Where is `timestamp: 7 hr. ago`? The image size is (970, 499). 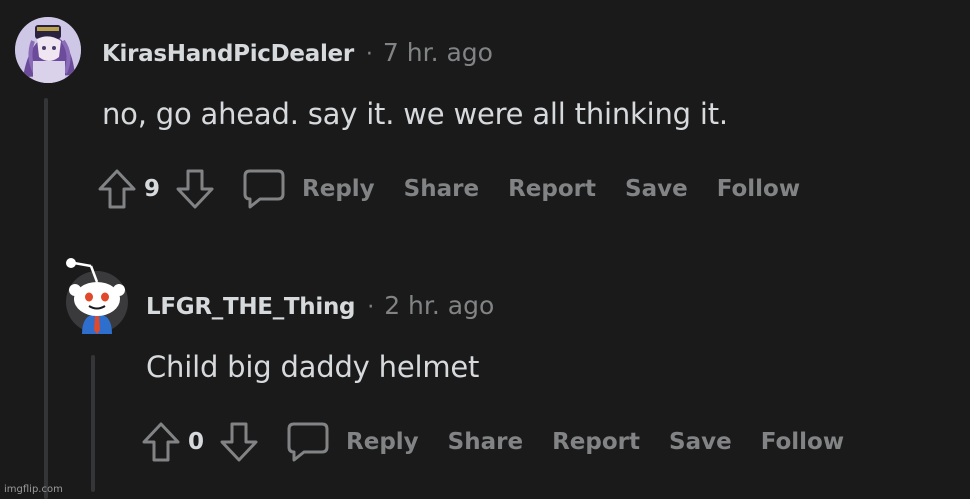 timestamp: 7 hr. ago is located at coordinates (438, 52).